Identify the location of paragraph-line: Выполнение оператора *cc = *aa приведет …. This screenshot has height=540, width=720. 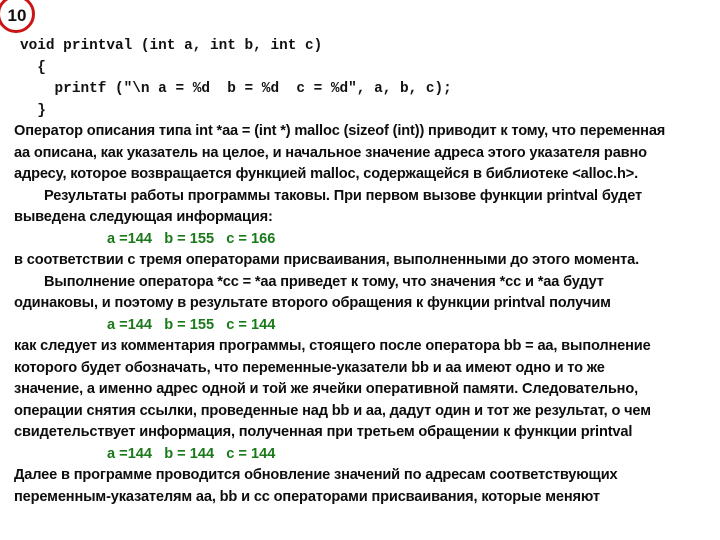
(324, 281).